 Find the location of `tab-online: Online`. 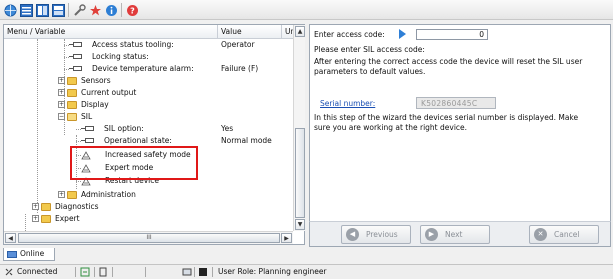

tab-online: Online is located at coordinates (29, 254).